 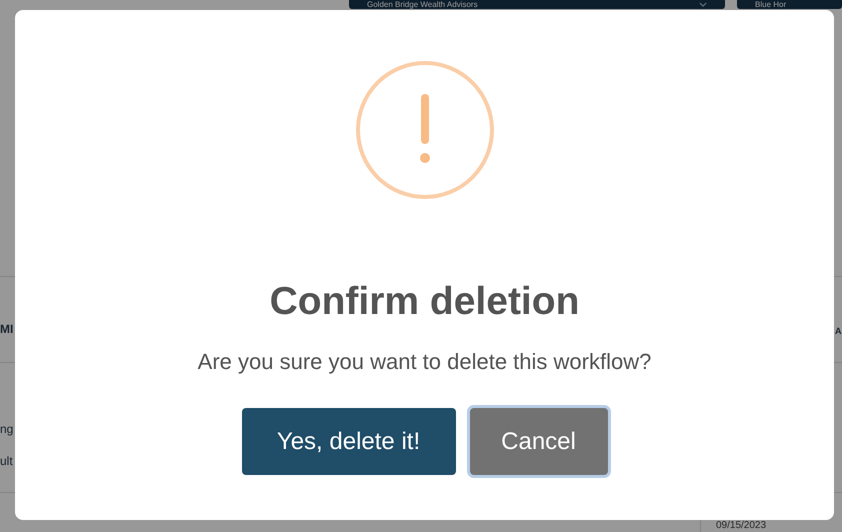 What do you see at coordinates (539, 441) in the screenshot?
I see `cancel-button: Cancel` at bounding box center [539, 441].